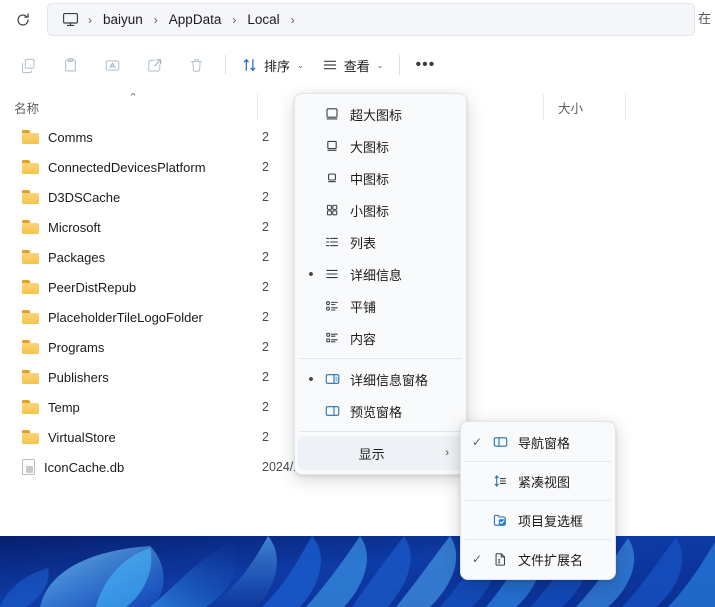 The height and width of the screenshot is (607, 715). Describe the element at coordinates (538, 559) in the screenshot. I see `submenu-item-file-name-extensions: ✓ 文件扩展名` at that location.